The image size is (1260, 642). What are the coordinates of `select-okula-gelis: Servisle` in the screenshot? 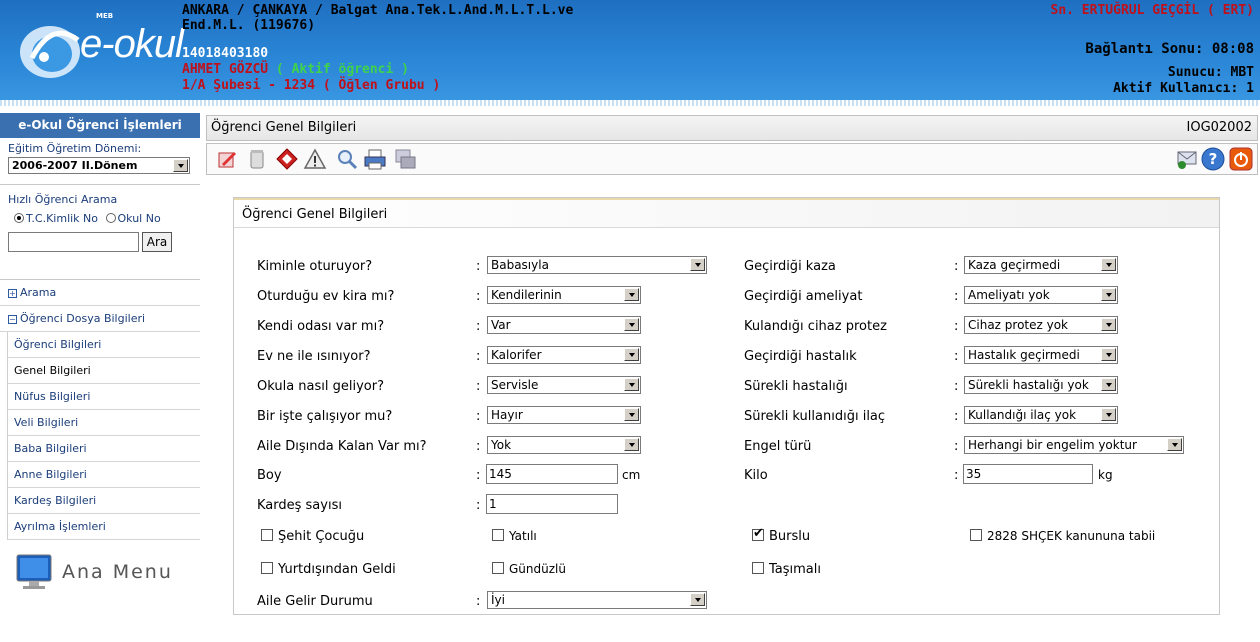 It's located at (564, 385).